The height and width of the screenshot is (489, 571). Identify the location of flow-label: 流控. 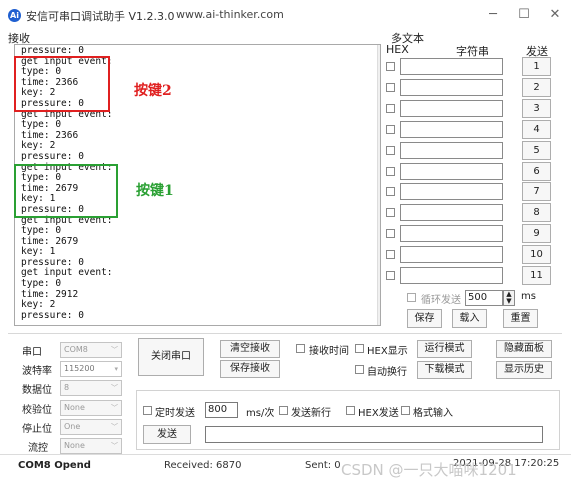
(38, 448).